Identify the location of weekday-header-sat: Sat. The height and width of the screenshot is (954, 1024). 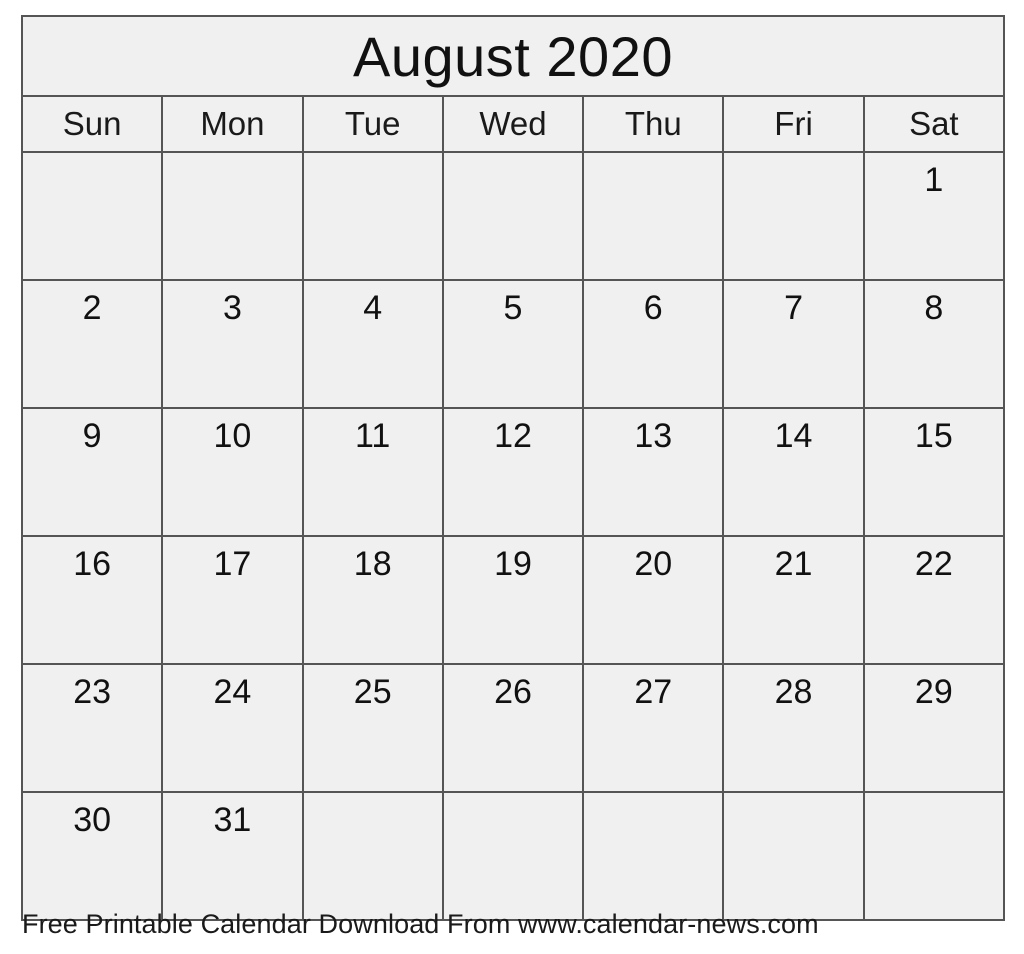
(934, 124).